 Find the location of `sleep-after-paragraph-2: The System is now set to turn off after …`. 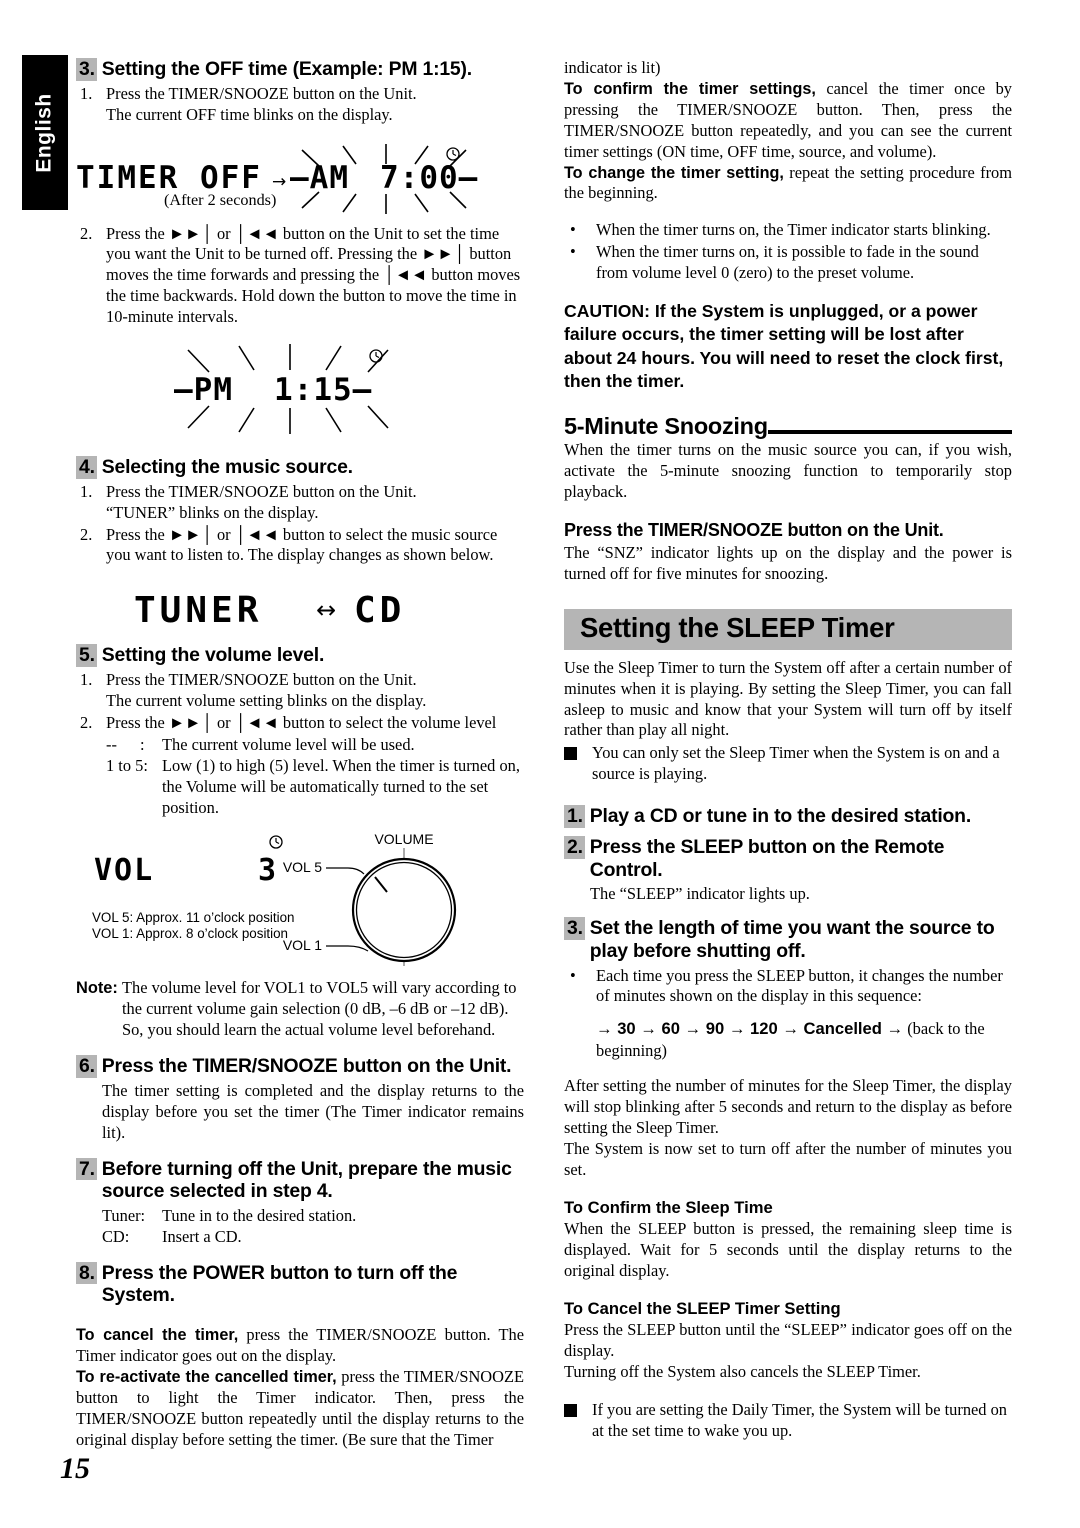

sleep-after-paragraph-2: The System is now set to turn off after … is located at coordinates (788, 1158).